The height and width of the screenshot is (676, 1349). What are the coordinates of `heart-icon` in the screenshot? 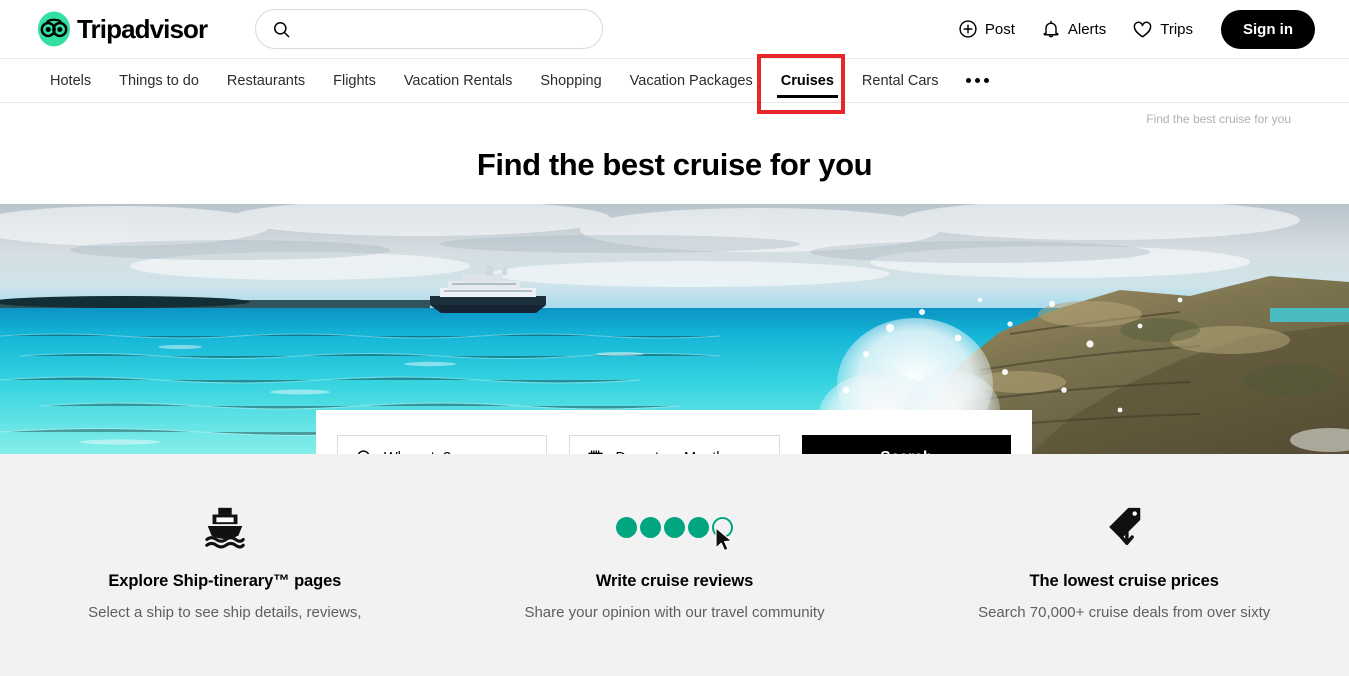 It's located at (1142, 29).